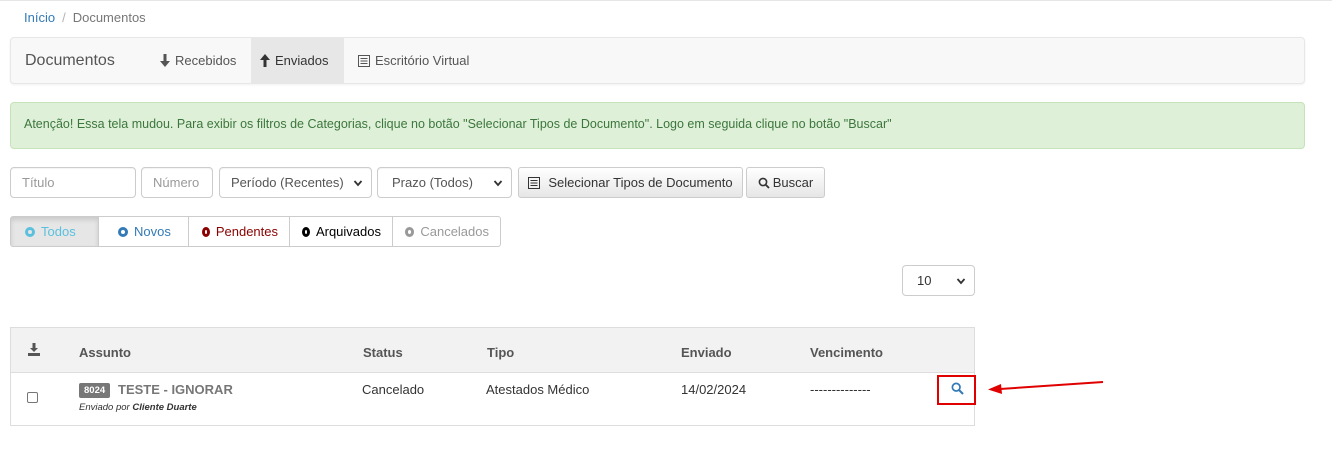  What do you see at coordinates (73, 182) in the screenshot?
I see `title-input: Título` at bounding box center [73, 182].